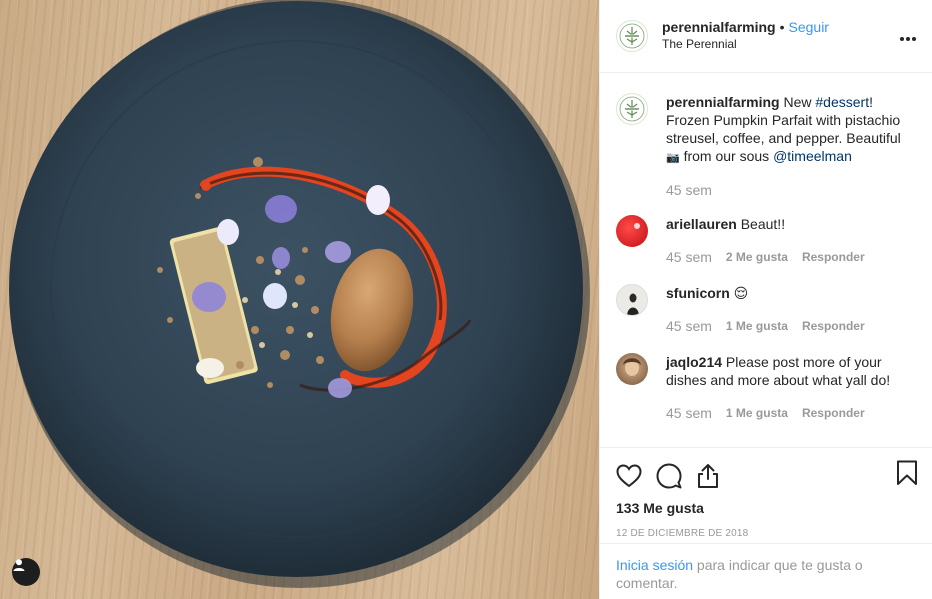 The width and height of the screenshot is (932, 599). I want to click on login-link: Inicia sesión, so click(654, 565).